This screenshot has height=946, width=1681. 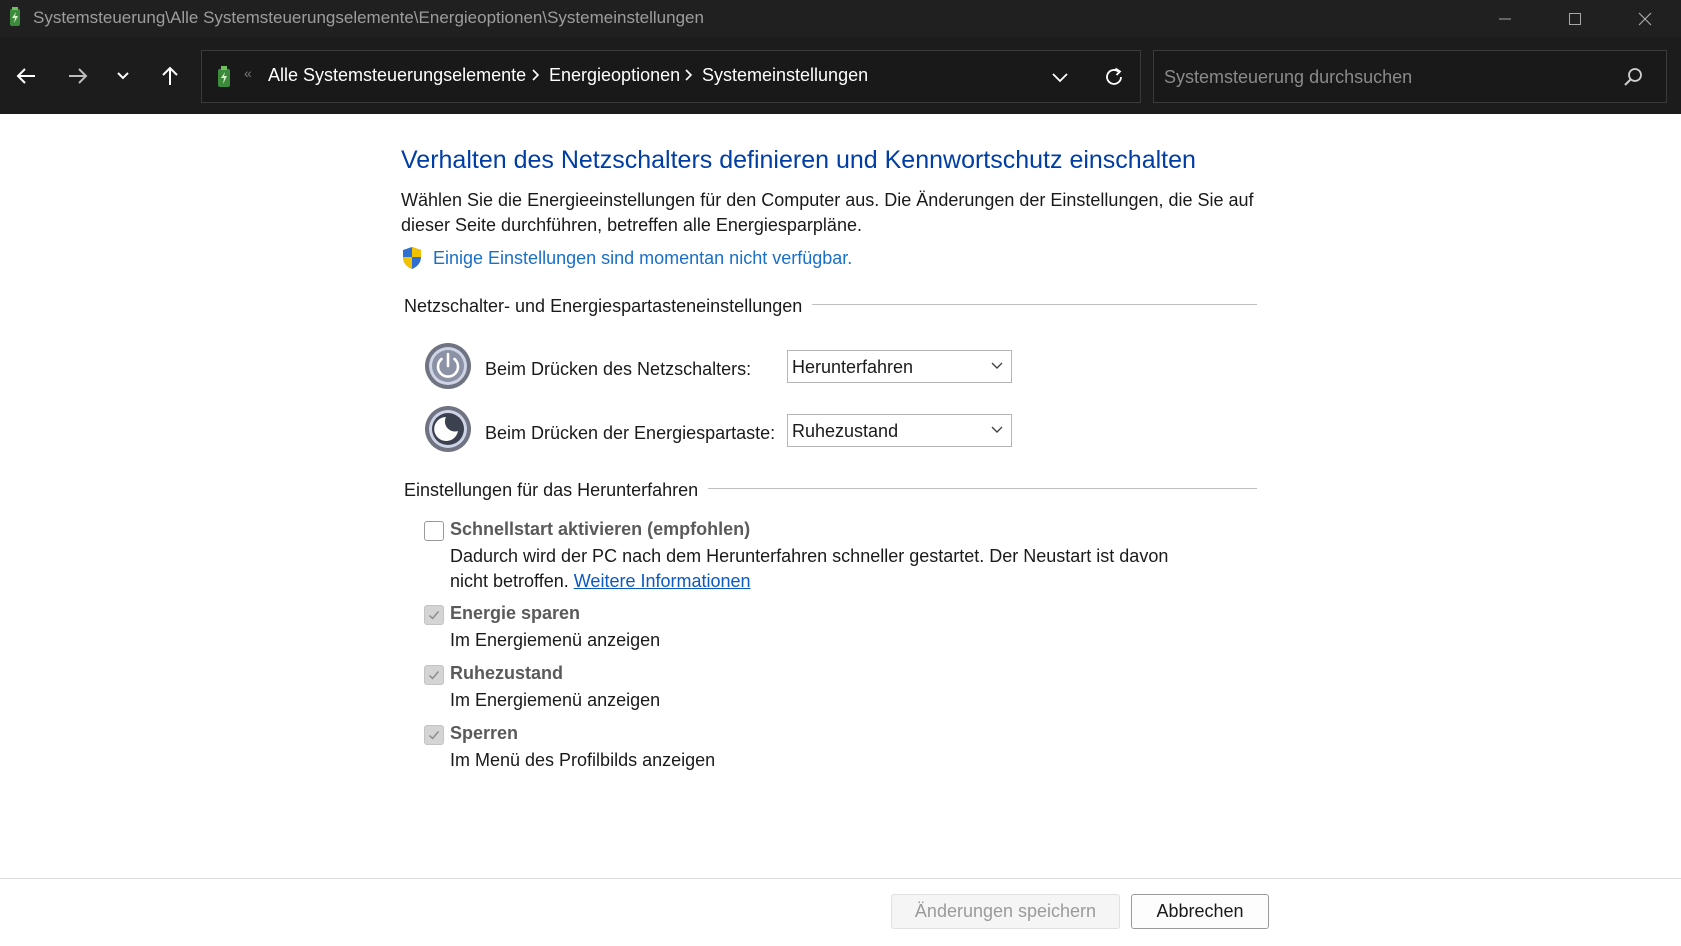 I want to click on search-input, so click(x=1384, y=77).